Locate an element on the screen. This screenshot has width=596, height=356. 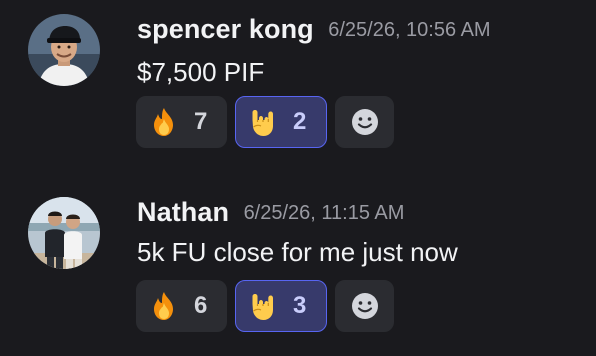
timestamp: 6/25/26, 11:15 AM is located at coordinates (324, 213).